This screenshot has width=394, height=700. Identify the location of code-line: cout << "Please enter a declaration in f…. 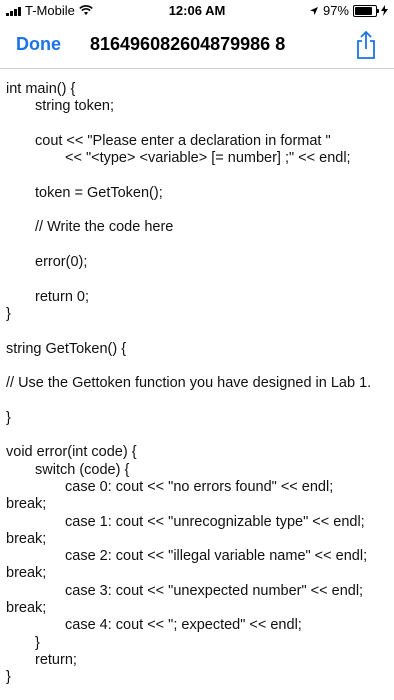
(183, 140).